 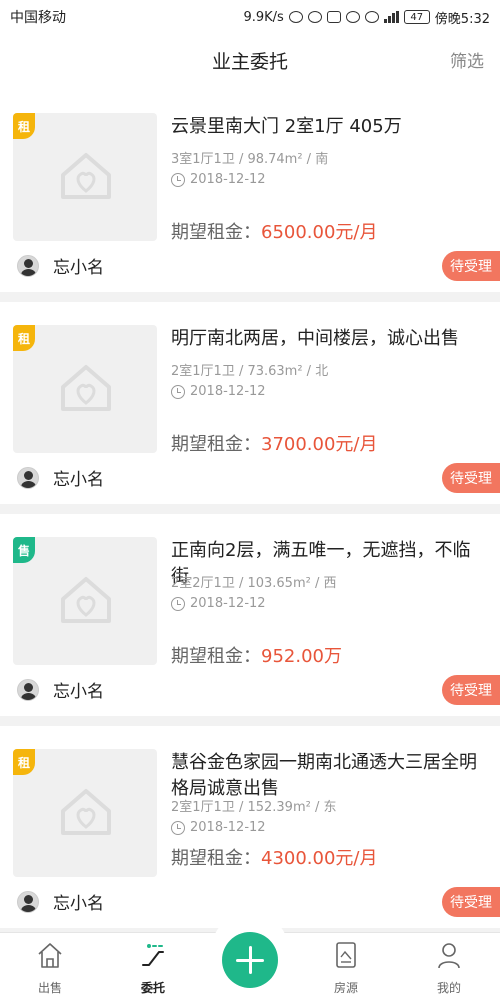 What do you see at coordinates (263, 17) in the screenshot?
I see `network-speed: 9.9K/s` at bounding box center [263, 17].